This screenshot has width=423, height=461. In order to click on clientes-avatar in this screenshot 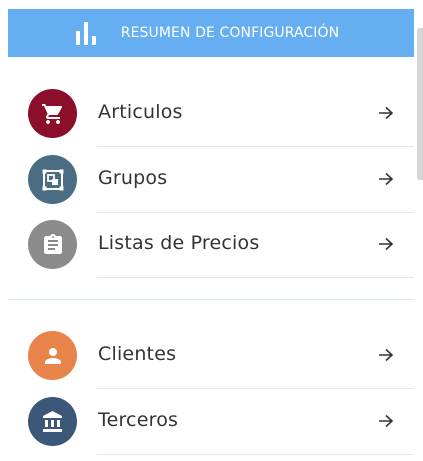, I will do `click(52, 355)`.